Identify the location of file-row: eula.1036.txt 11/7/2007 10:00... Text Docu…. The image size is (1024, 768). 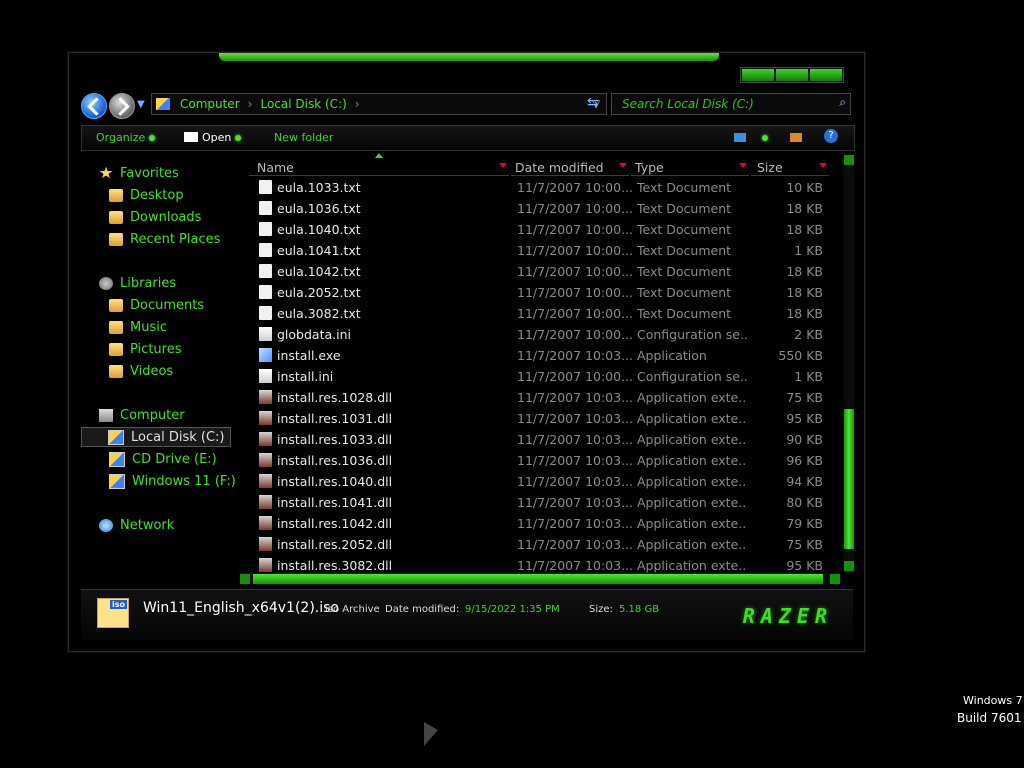
(540, 208).